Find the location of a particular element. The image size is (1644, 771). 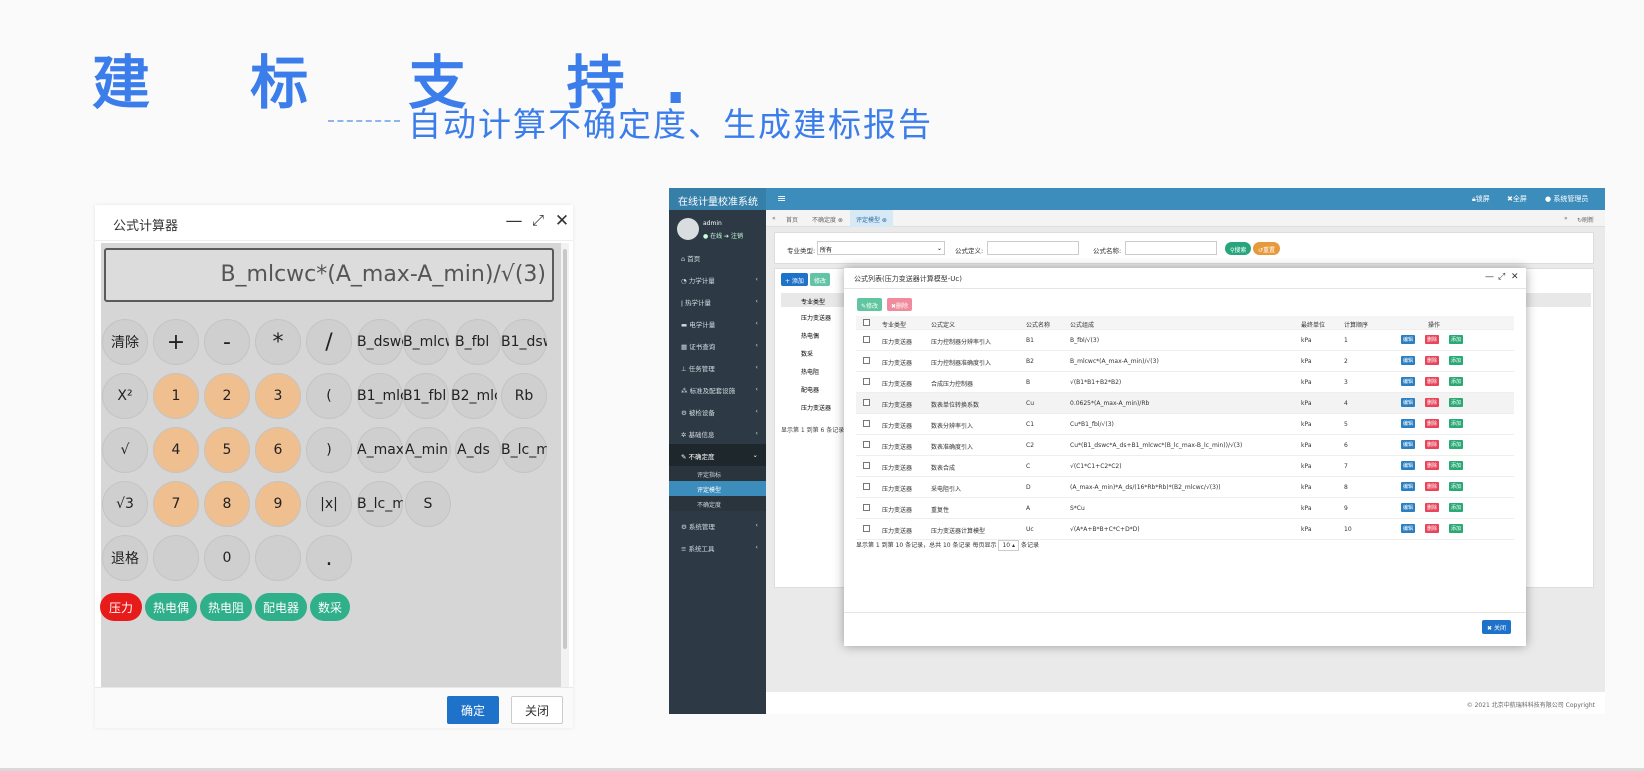

close-icon: ✕ is located at coordinates (1515, 277).